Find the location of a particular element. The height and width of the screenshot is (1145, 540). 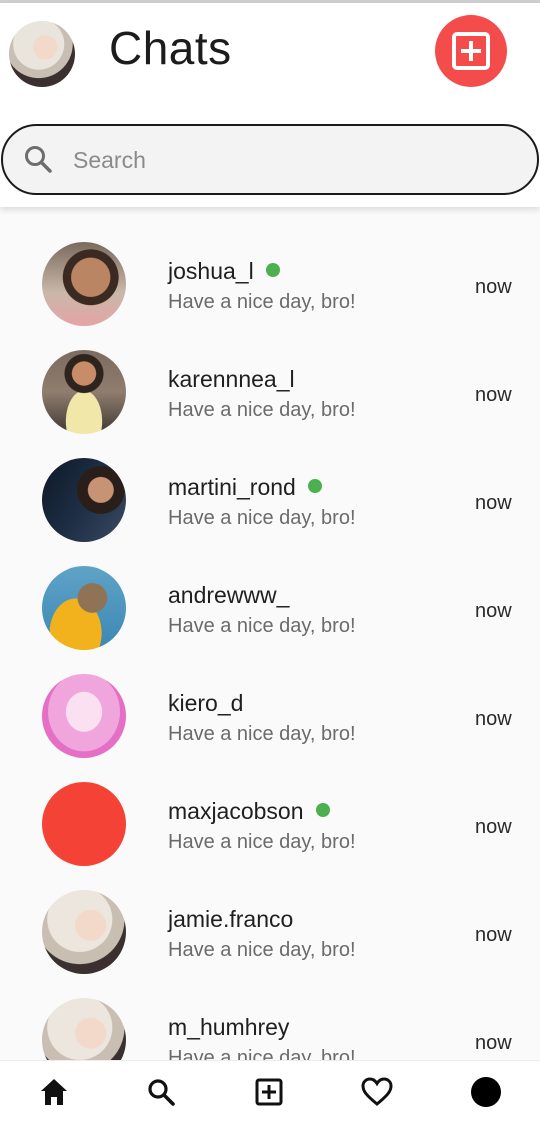

chat-row-karennnea: karennnea_l Have a nice day, bro! now is located at coordinates (270, 393).